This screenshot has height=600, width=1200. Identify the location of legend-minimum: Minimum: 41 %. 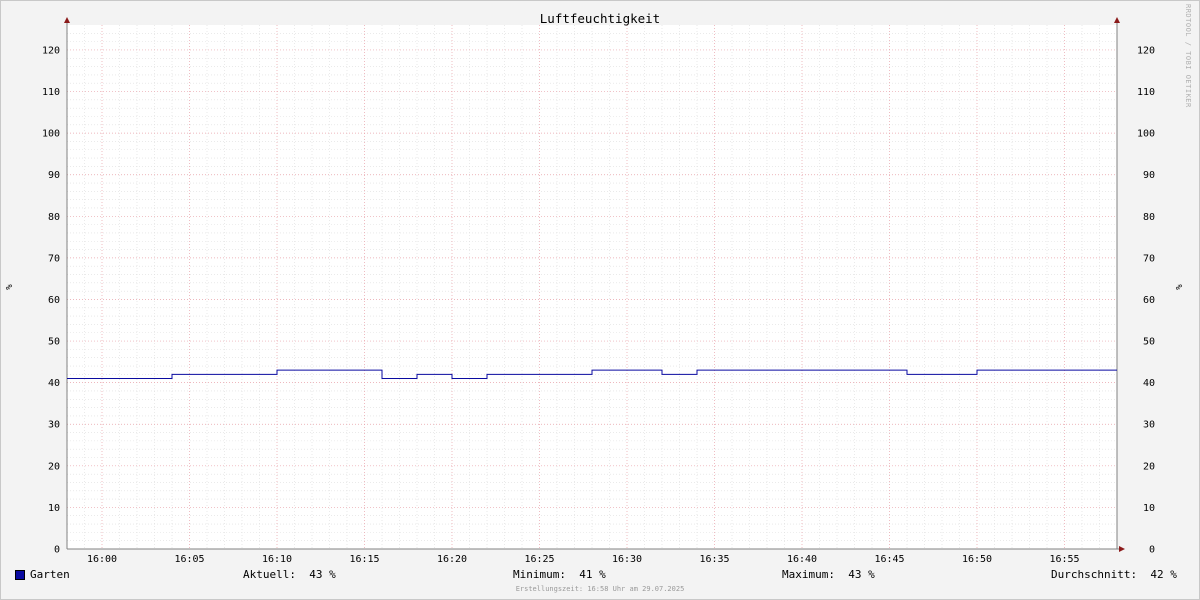
(559, 574).